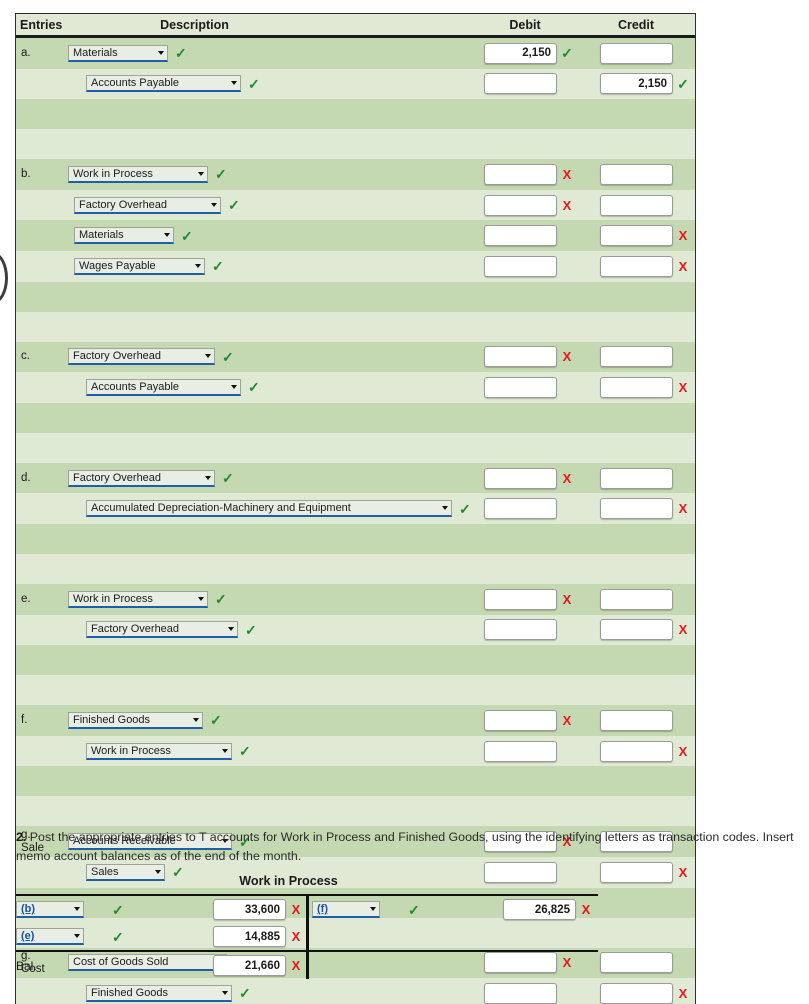  I want to click on account-select-label: Wages Payable, so click(117, 265).